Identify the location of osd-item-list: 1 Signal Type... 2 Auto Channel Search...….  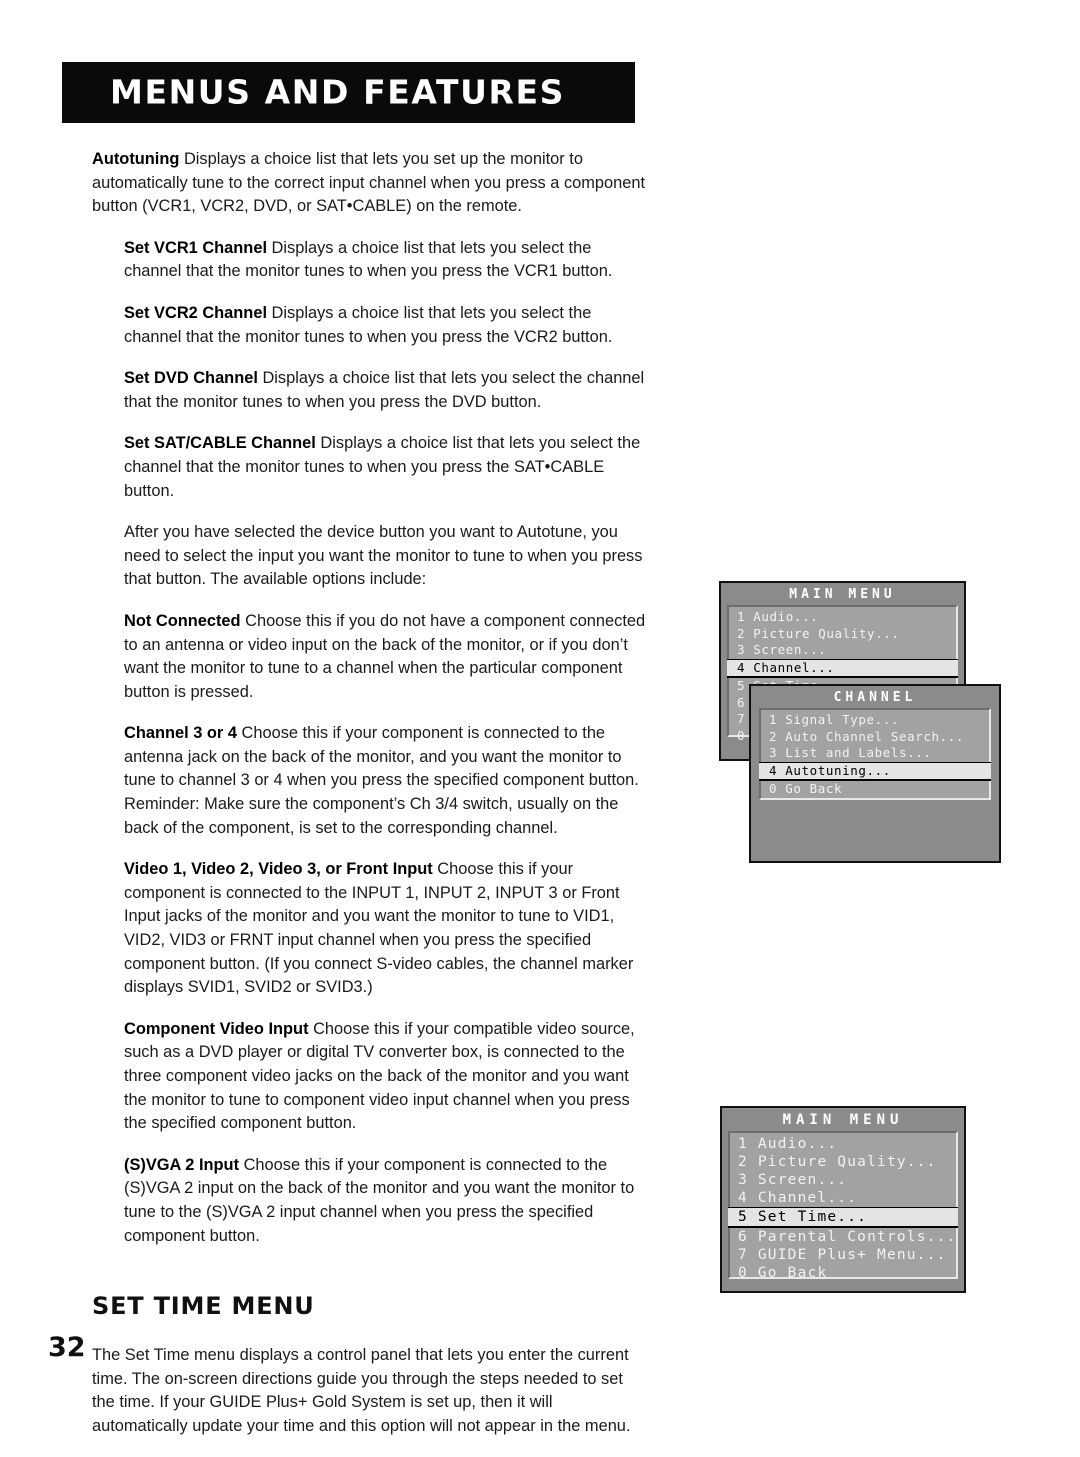
(875, 754).